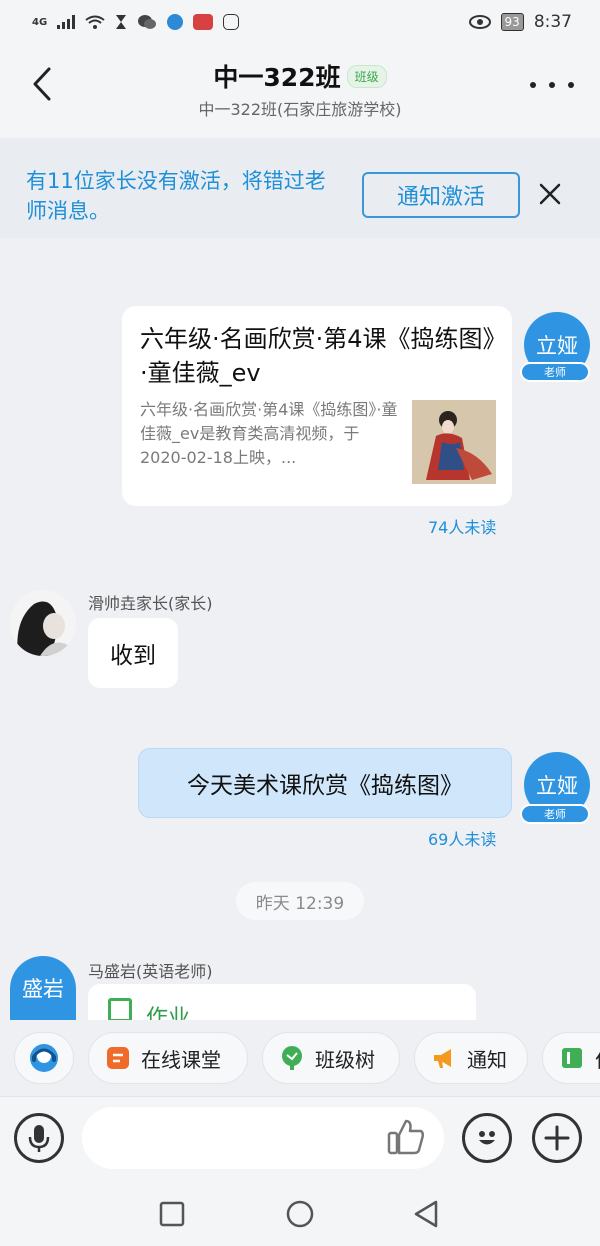 This screenshot has height=1246, width=600. I want to click on quick-action-bar: 在线课堂 班级树 通知 作, so click(300, 1058).